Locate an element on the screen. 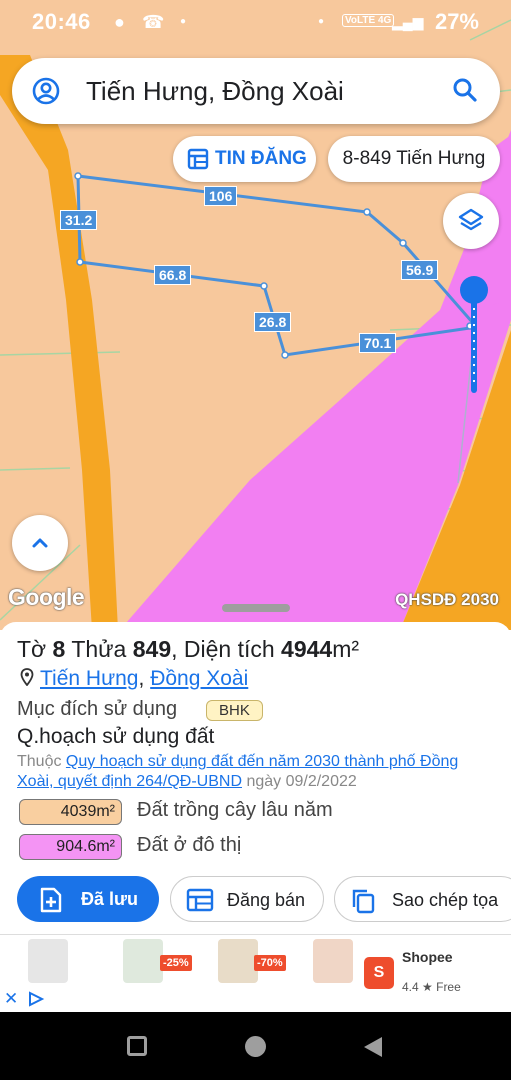 The width and height of the screenshot is (511, 1080). home-icon is located at coordinates (255, 1046).